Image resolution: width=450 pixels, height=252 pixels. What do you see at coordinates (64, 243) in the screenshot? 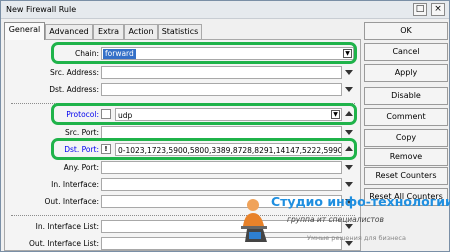
I see `out-interface-list-label: Out. Interface List:` at bounding box center [64, 243].